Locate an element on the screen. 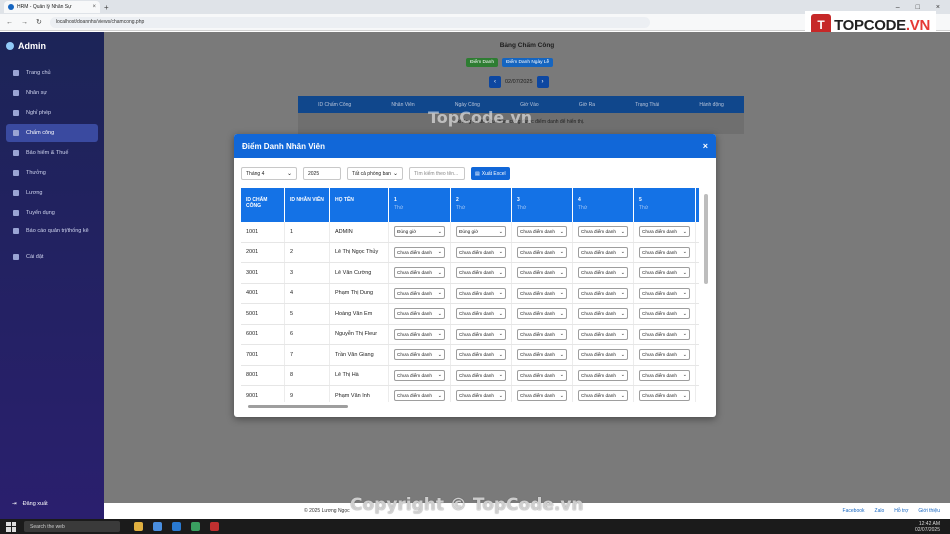 Image resolution: width=950 pixels, height=534 pixels. sidebar-item-leave: Nghỉ phép is located at coordinates (52, 113).